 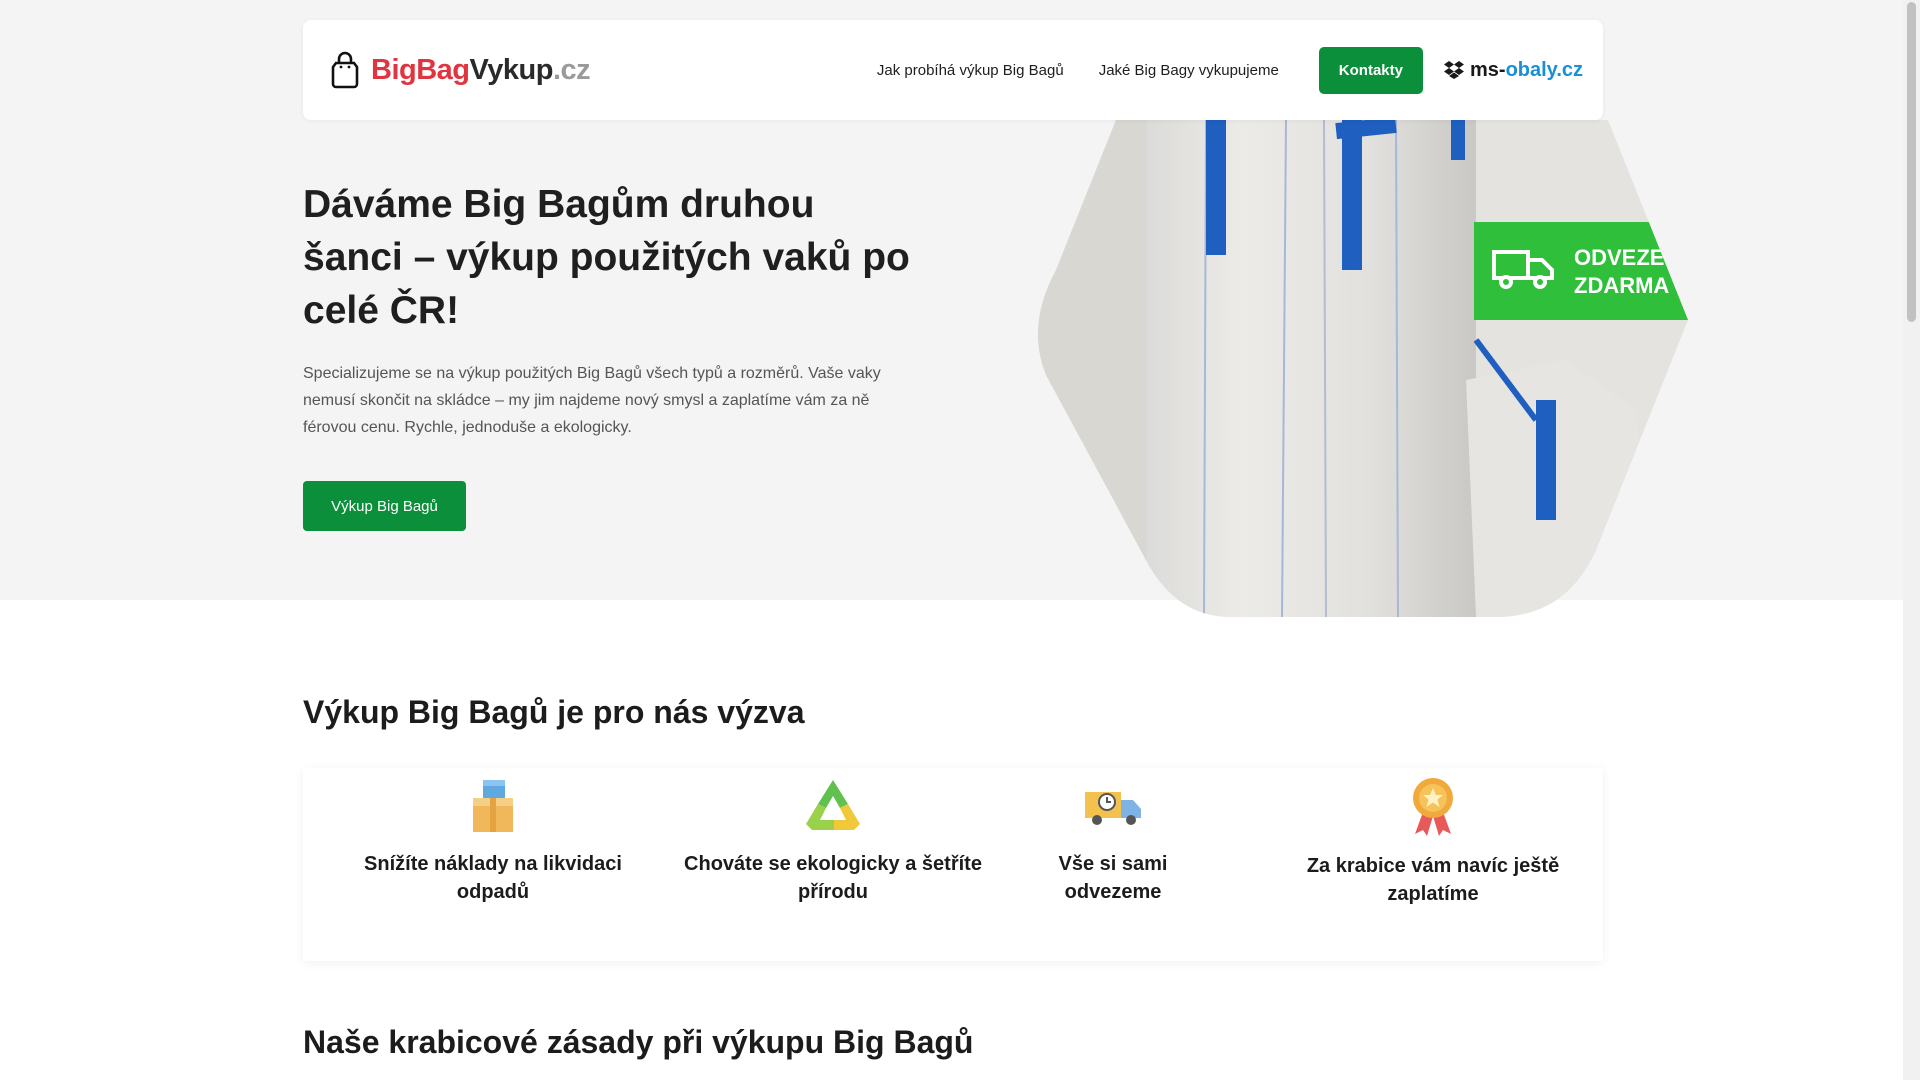 What do you see at coordinates (493, 837) in the screenshot?
I see `feature-item: Snížíte náklady na likvidaci odpadů` at bounding box center [493, 837].